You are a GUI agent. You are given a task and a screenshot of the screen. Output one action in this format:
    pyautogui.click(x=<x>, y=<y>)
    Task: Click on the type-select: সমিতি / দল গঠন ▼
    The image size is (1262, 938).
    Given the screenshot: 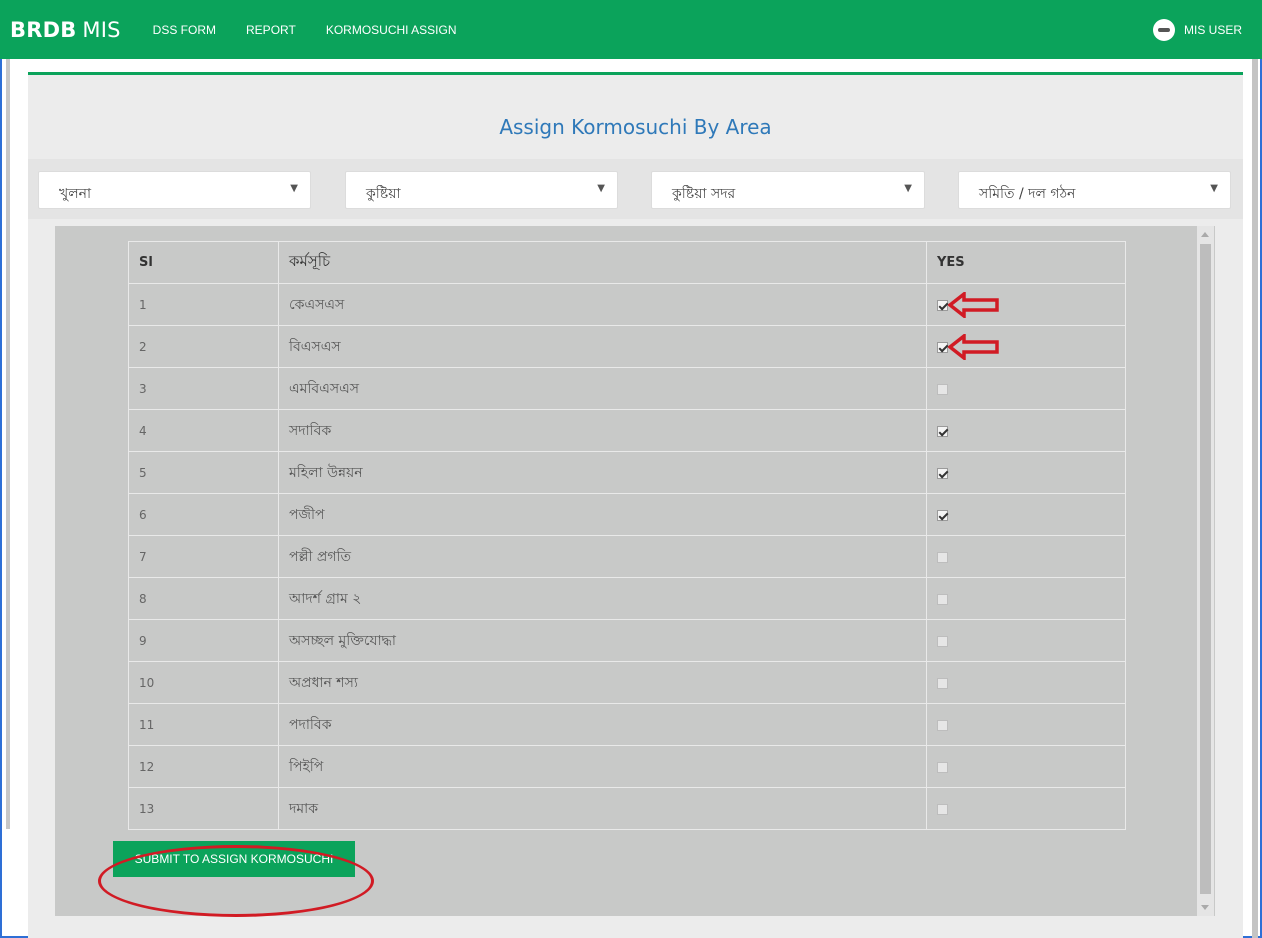 What is the action you would take?
    pyautogui.click(x=1094, y=190)
    